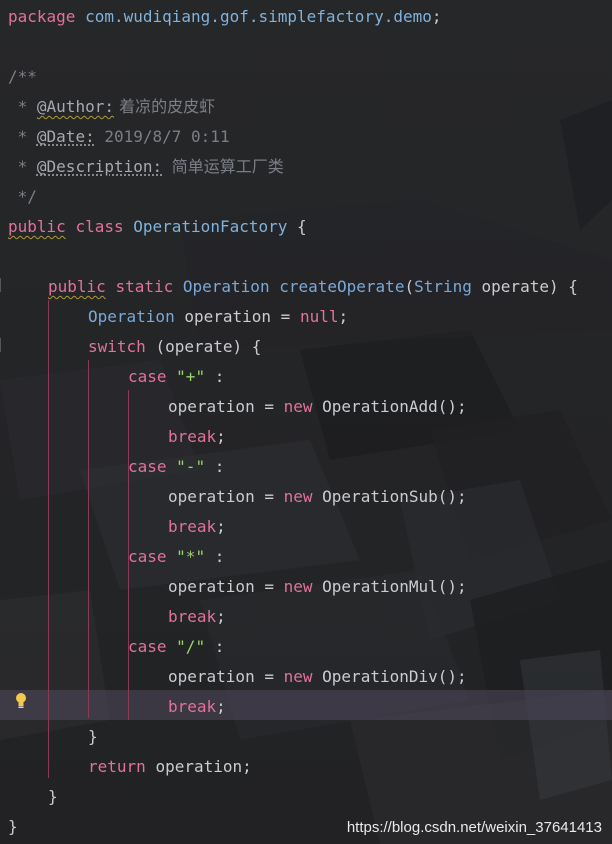  I want to click on indent-guide-switch, so click(88, 539).